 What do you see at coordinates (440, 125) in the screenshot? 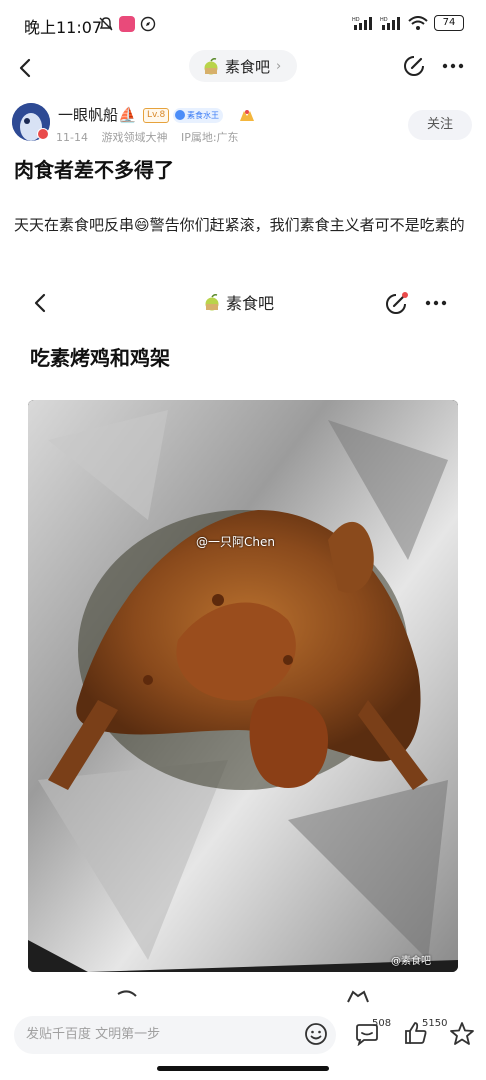
I see `follow-button: 关注` at bounding box center [440, 125].